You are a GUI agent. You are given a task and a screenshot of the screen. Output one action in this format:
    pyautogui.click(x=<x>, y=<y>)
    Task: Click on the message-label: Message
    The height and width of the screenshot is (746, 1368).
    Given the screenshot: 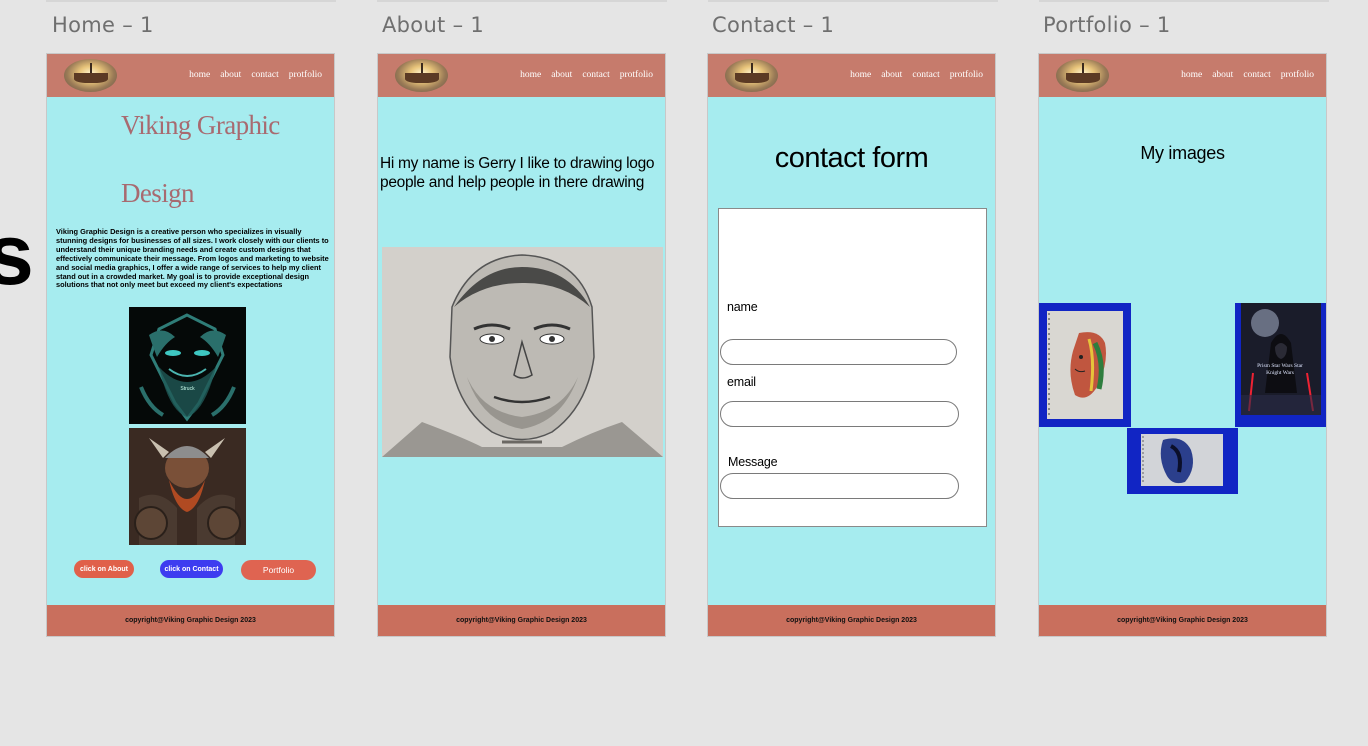 What is the action you would take?
    pyautogui.click(x=753, y=462)
    